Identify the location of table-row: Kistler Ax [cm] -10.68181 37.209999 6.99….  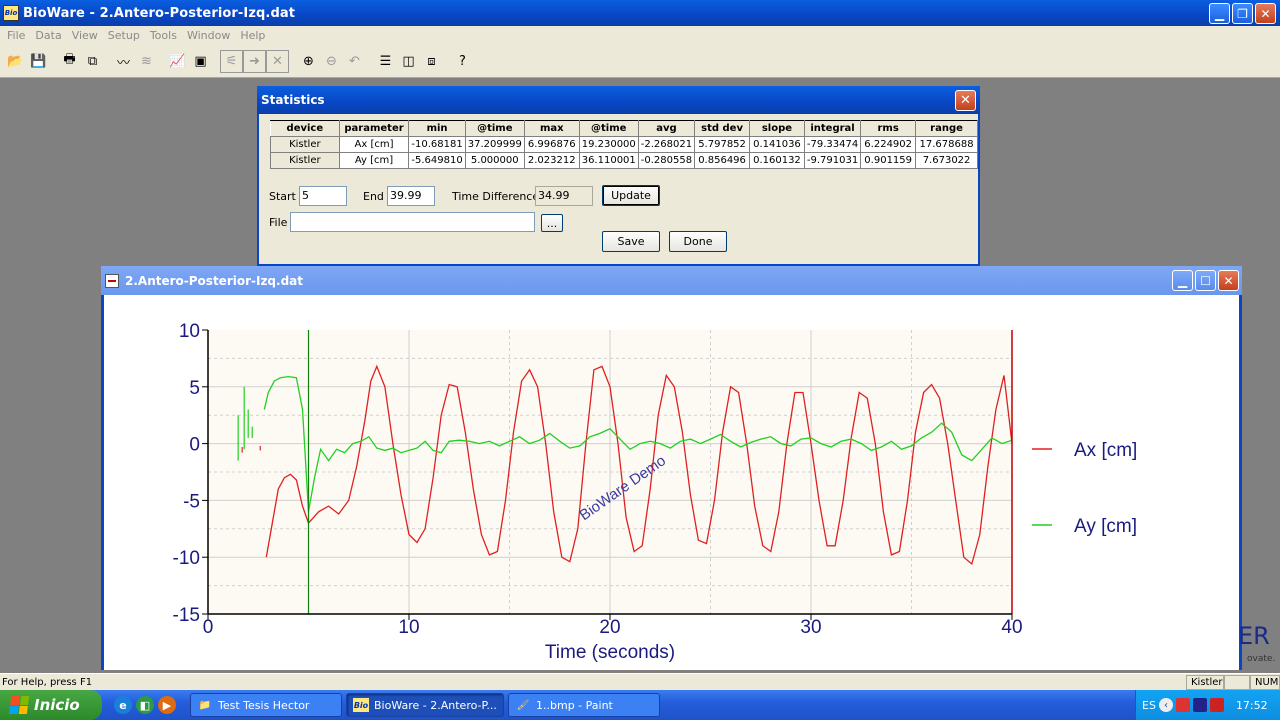
(624, 144).